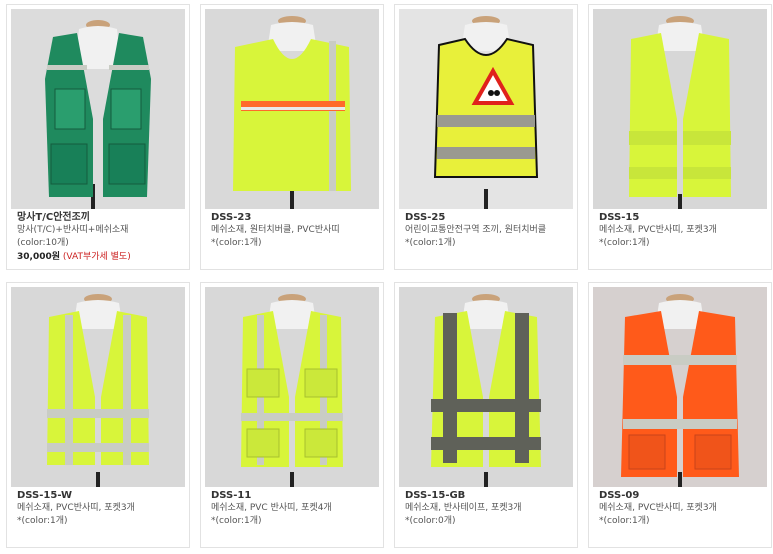 Image resolution: width=773 pixels, height=554 pixels. What do you see at coordinates (684, 495) in the screenshot?
I see `product-title: DSS-09` at bounding box center [684, 495].